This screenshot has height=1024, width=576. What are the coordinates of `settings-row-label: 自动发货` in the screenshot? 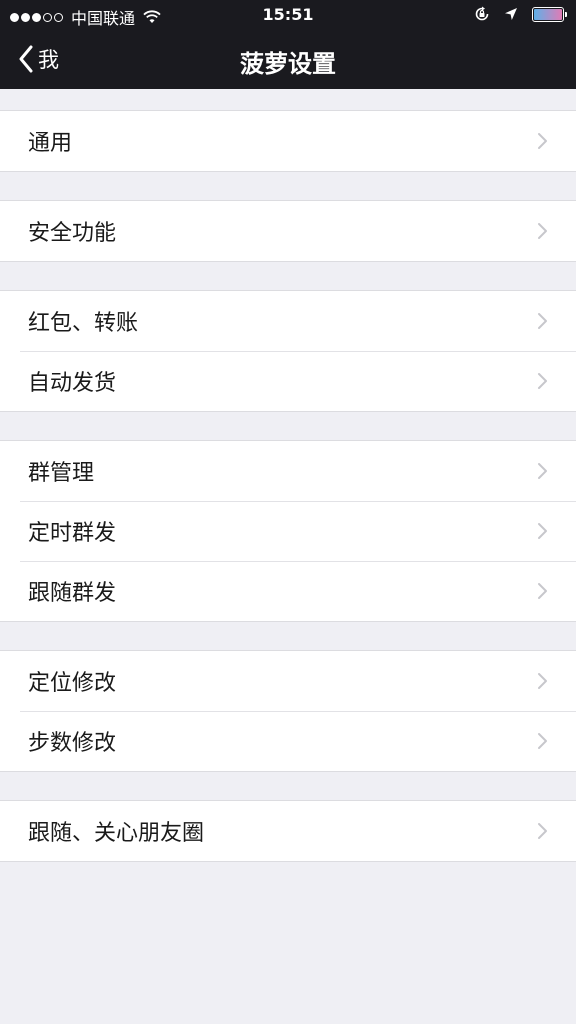 It's located at (72, 383).